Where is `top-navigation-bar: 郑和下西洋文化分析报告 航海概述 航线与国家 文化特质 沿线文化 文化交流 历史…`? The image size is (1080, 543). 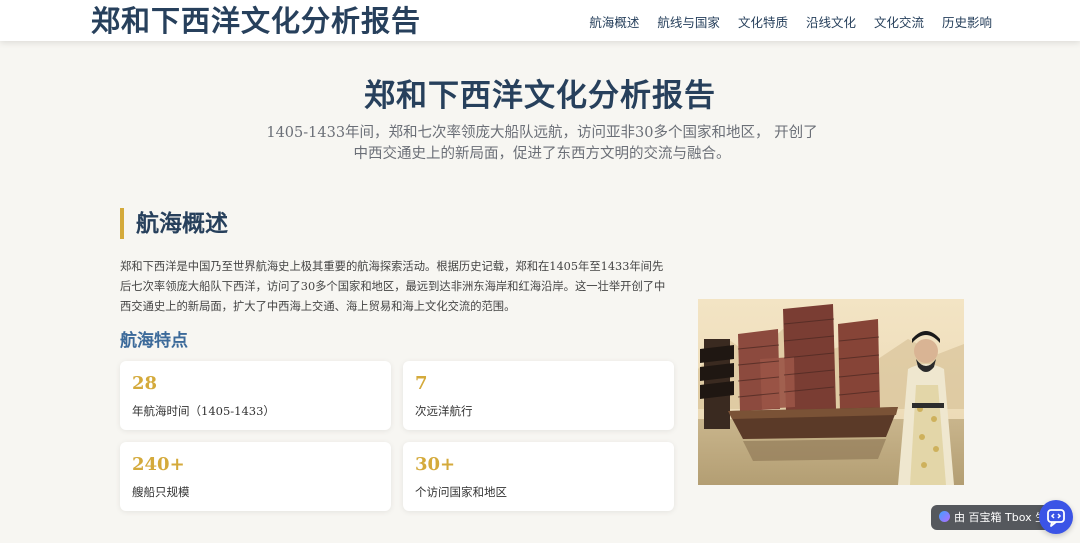 top-navigation-bar: 郑和下西洋文化分析报告 航海概述 航线与国家 文化特质 沿线文化 文化交流 历史… is located at coordinates (540, 20).